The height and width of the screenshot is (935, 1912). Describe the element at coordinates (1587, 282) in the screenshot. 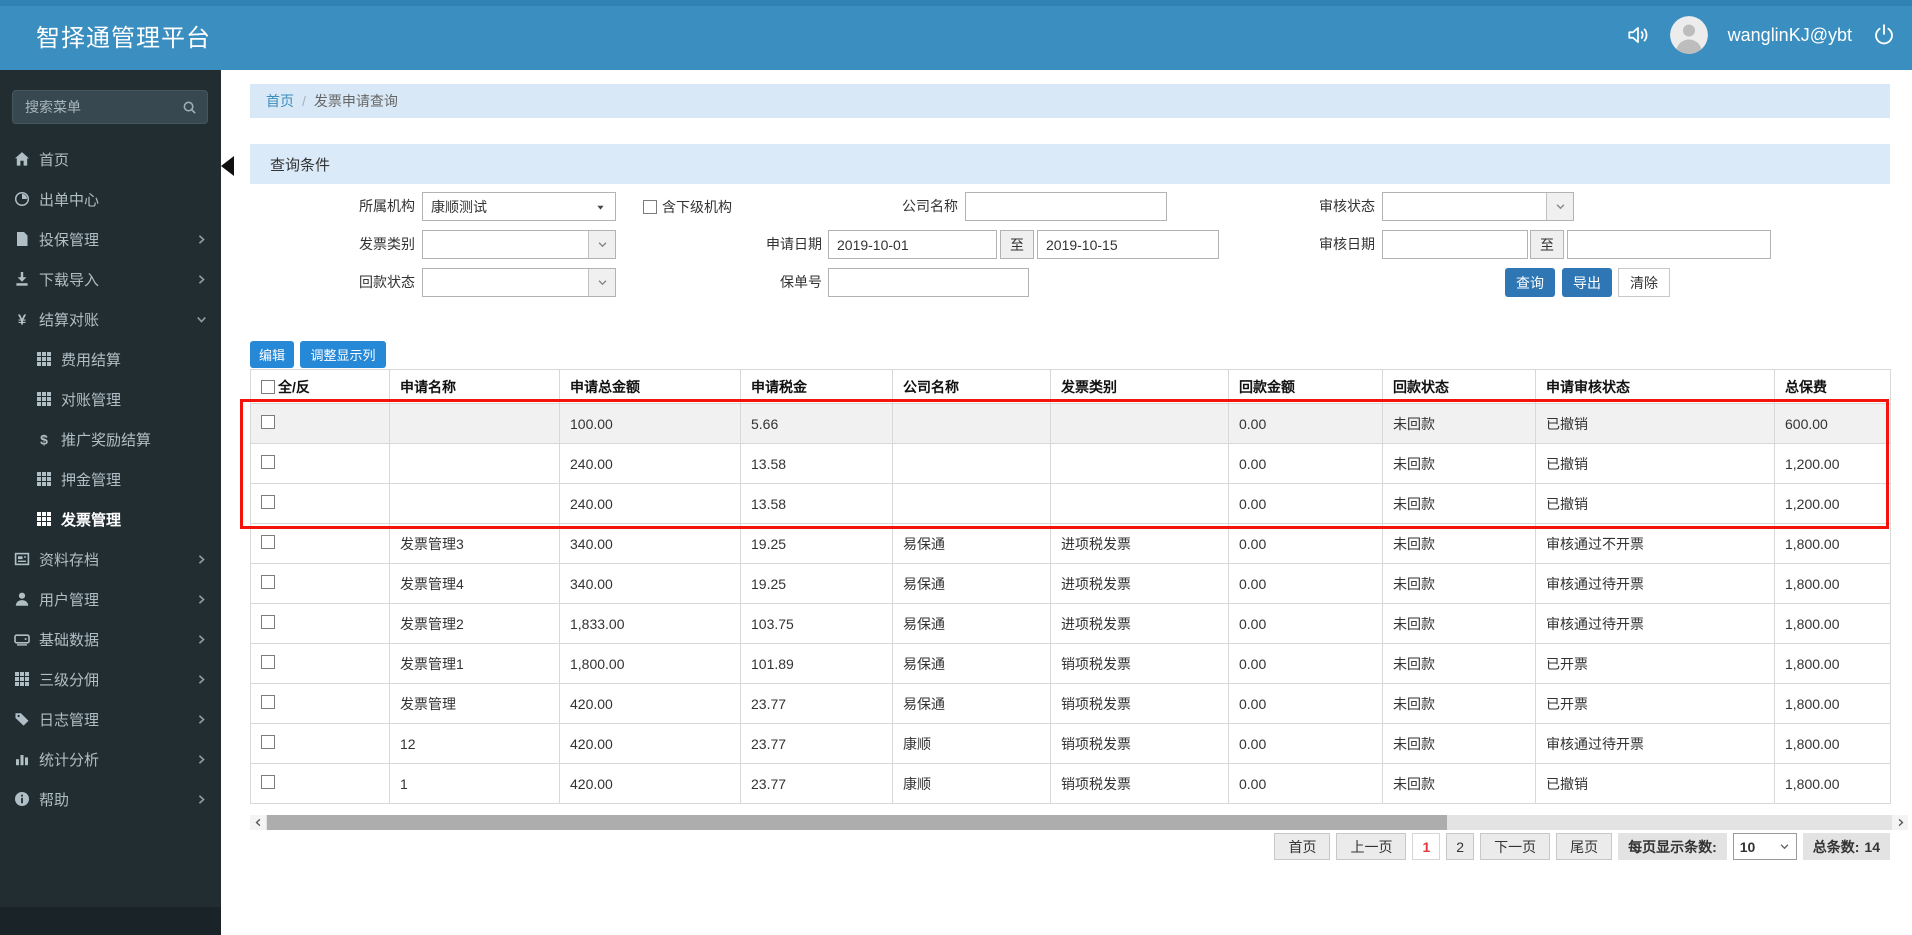

I see `export-button: 导出` at that location.